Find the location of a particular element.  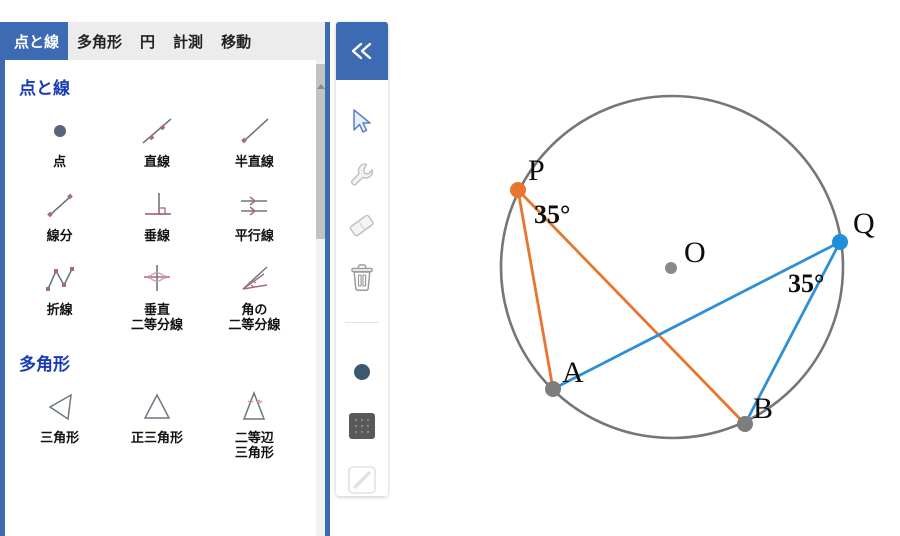

point-label-Q: Q is located at coordinates (864, 223).